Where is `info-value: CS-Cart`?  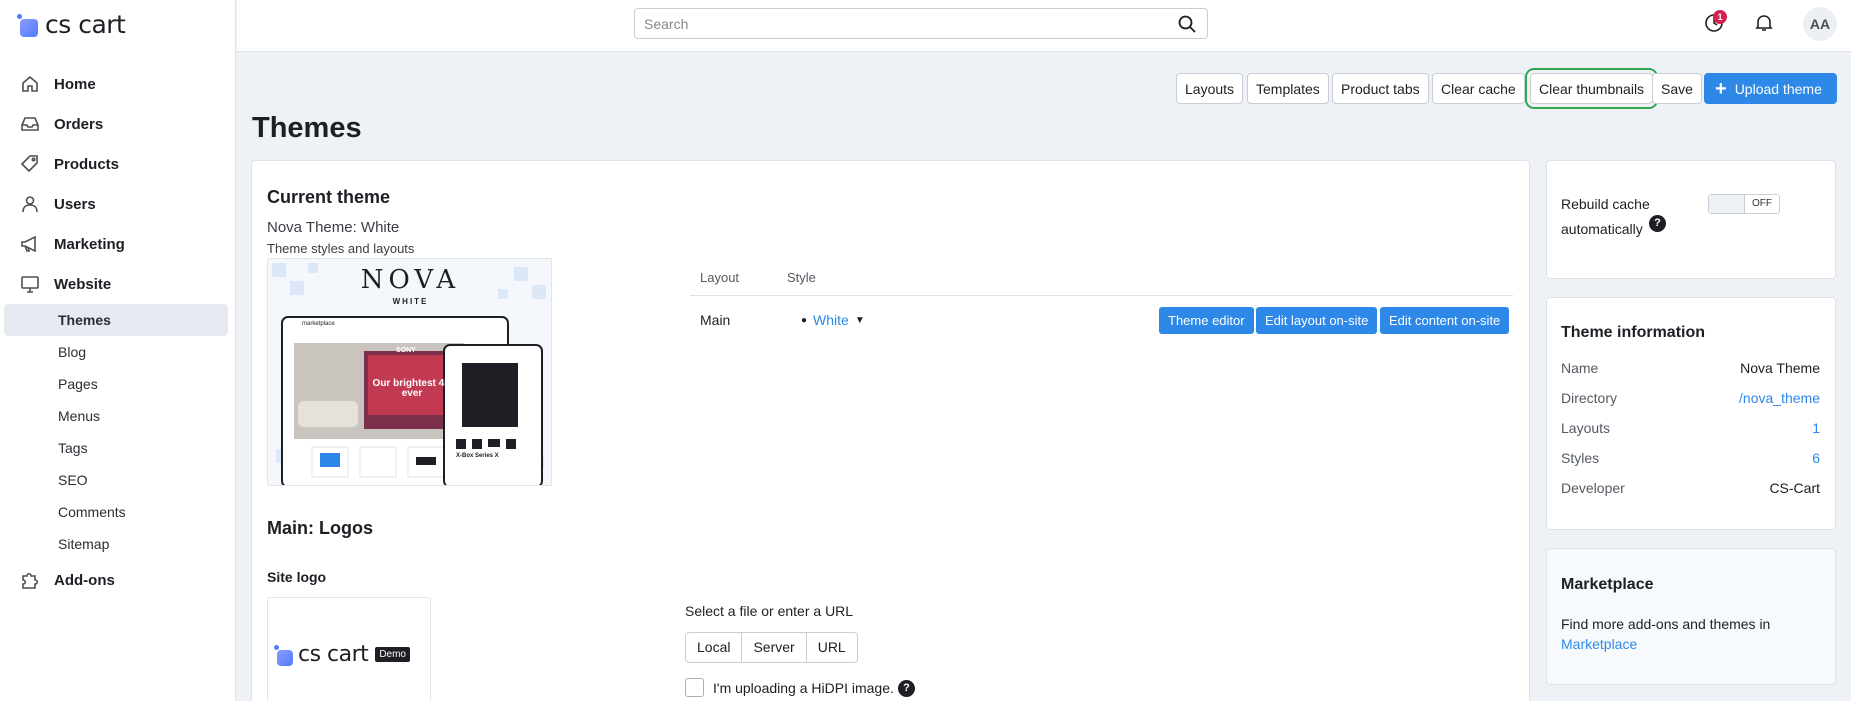 info-value: CS-Cart is located at coordinates (1794, 488).